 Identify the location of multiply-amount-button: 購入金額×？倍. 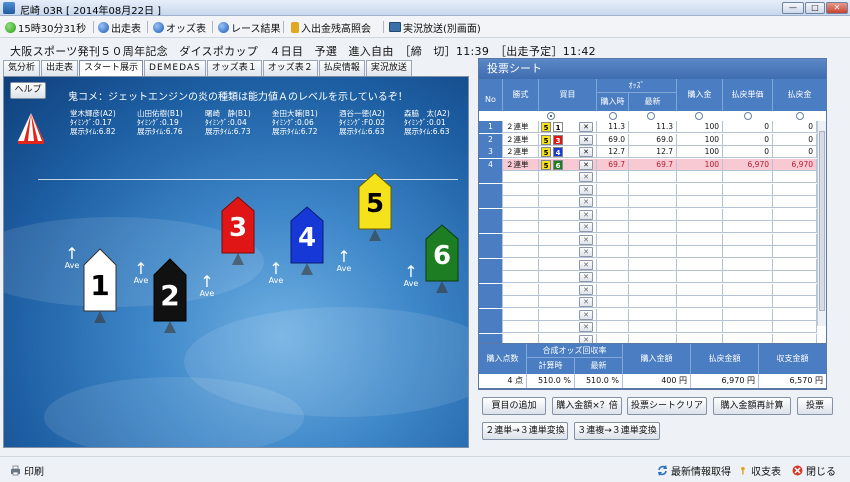
(587, 406).